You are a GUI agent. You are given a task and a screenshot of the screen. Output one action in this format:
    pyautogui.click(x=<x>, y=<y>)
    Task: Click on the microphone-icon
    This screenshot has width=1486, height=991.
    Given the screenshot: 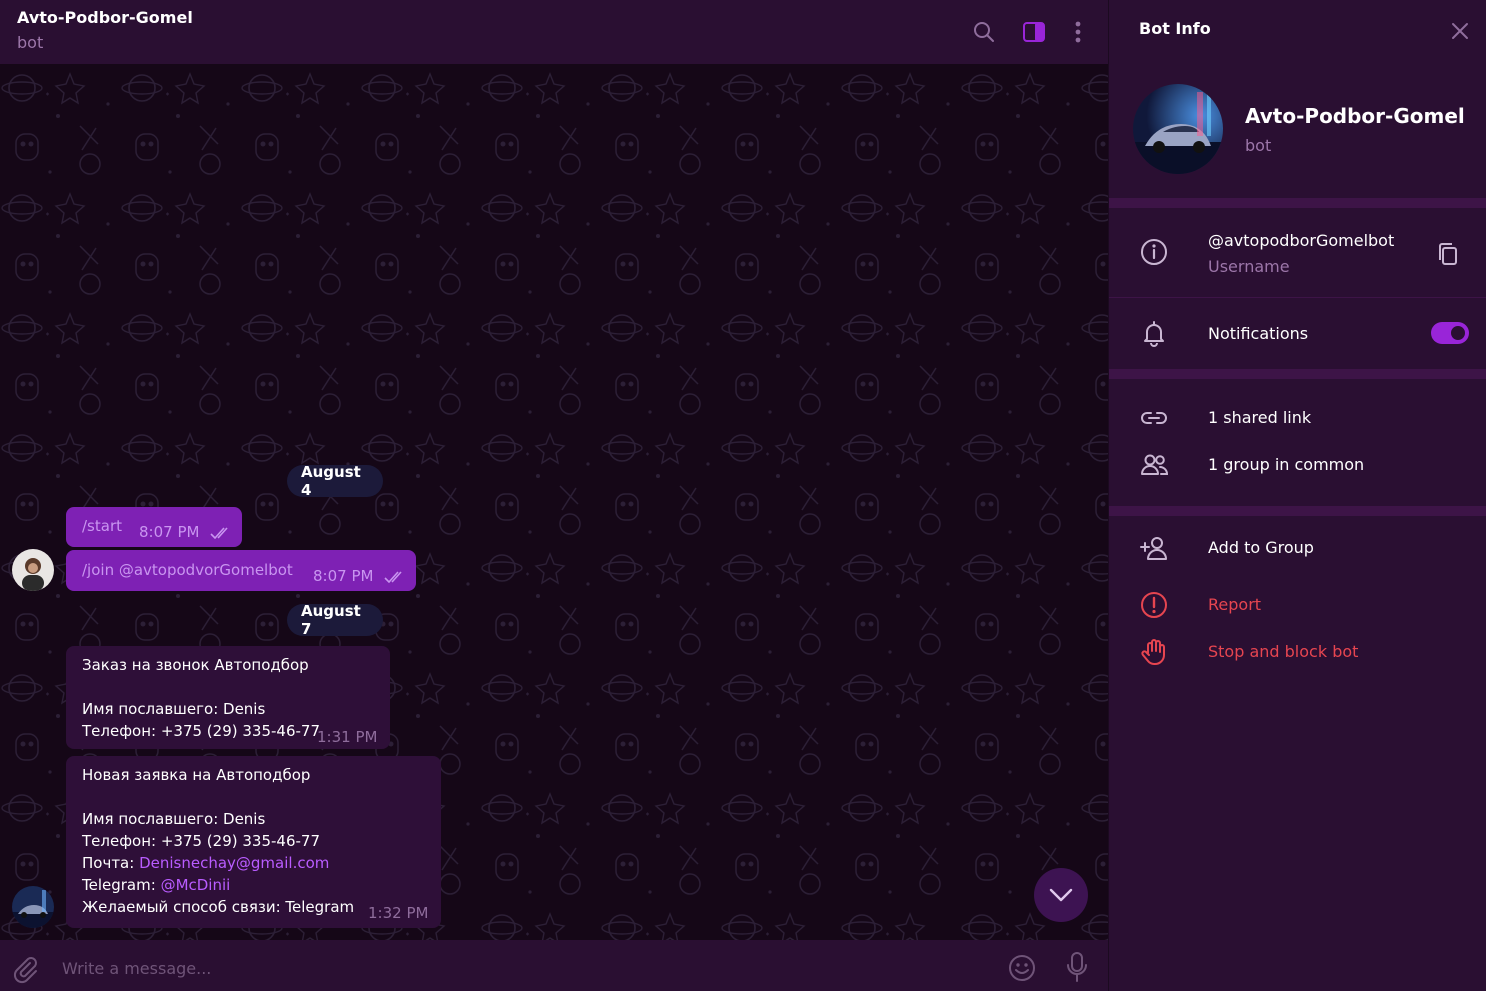 What is the action you would take?
    pyautogui.click(x=1077, y=967)
    